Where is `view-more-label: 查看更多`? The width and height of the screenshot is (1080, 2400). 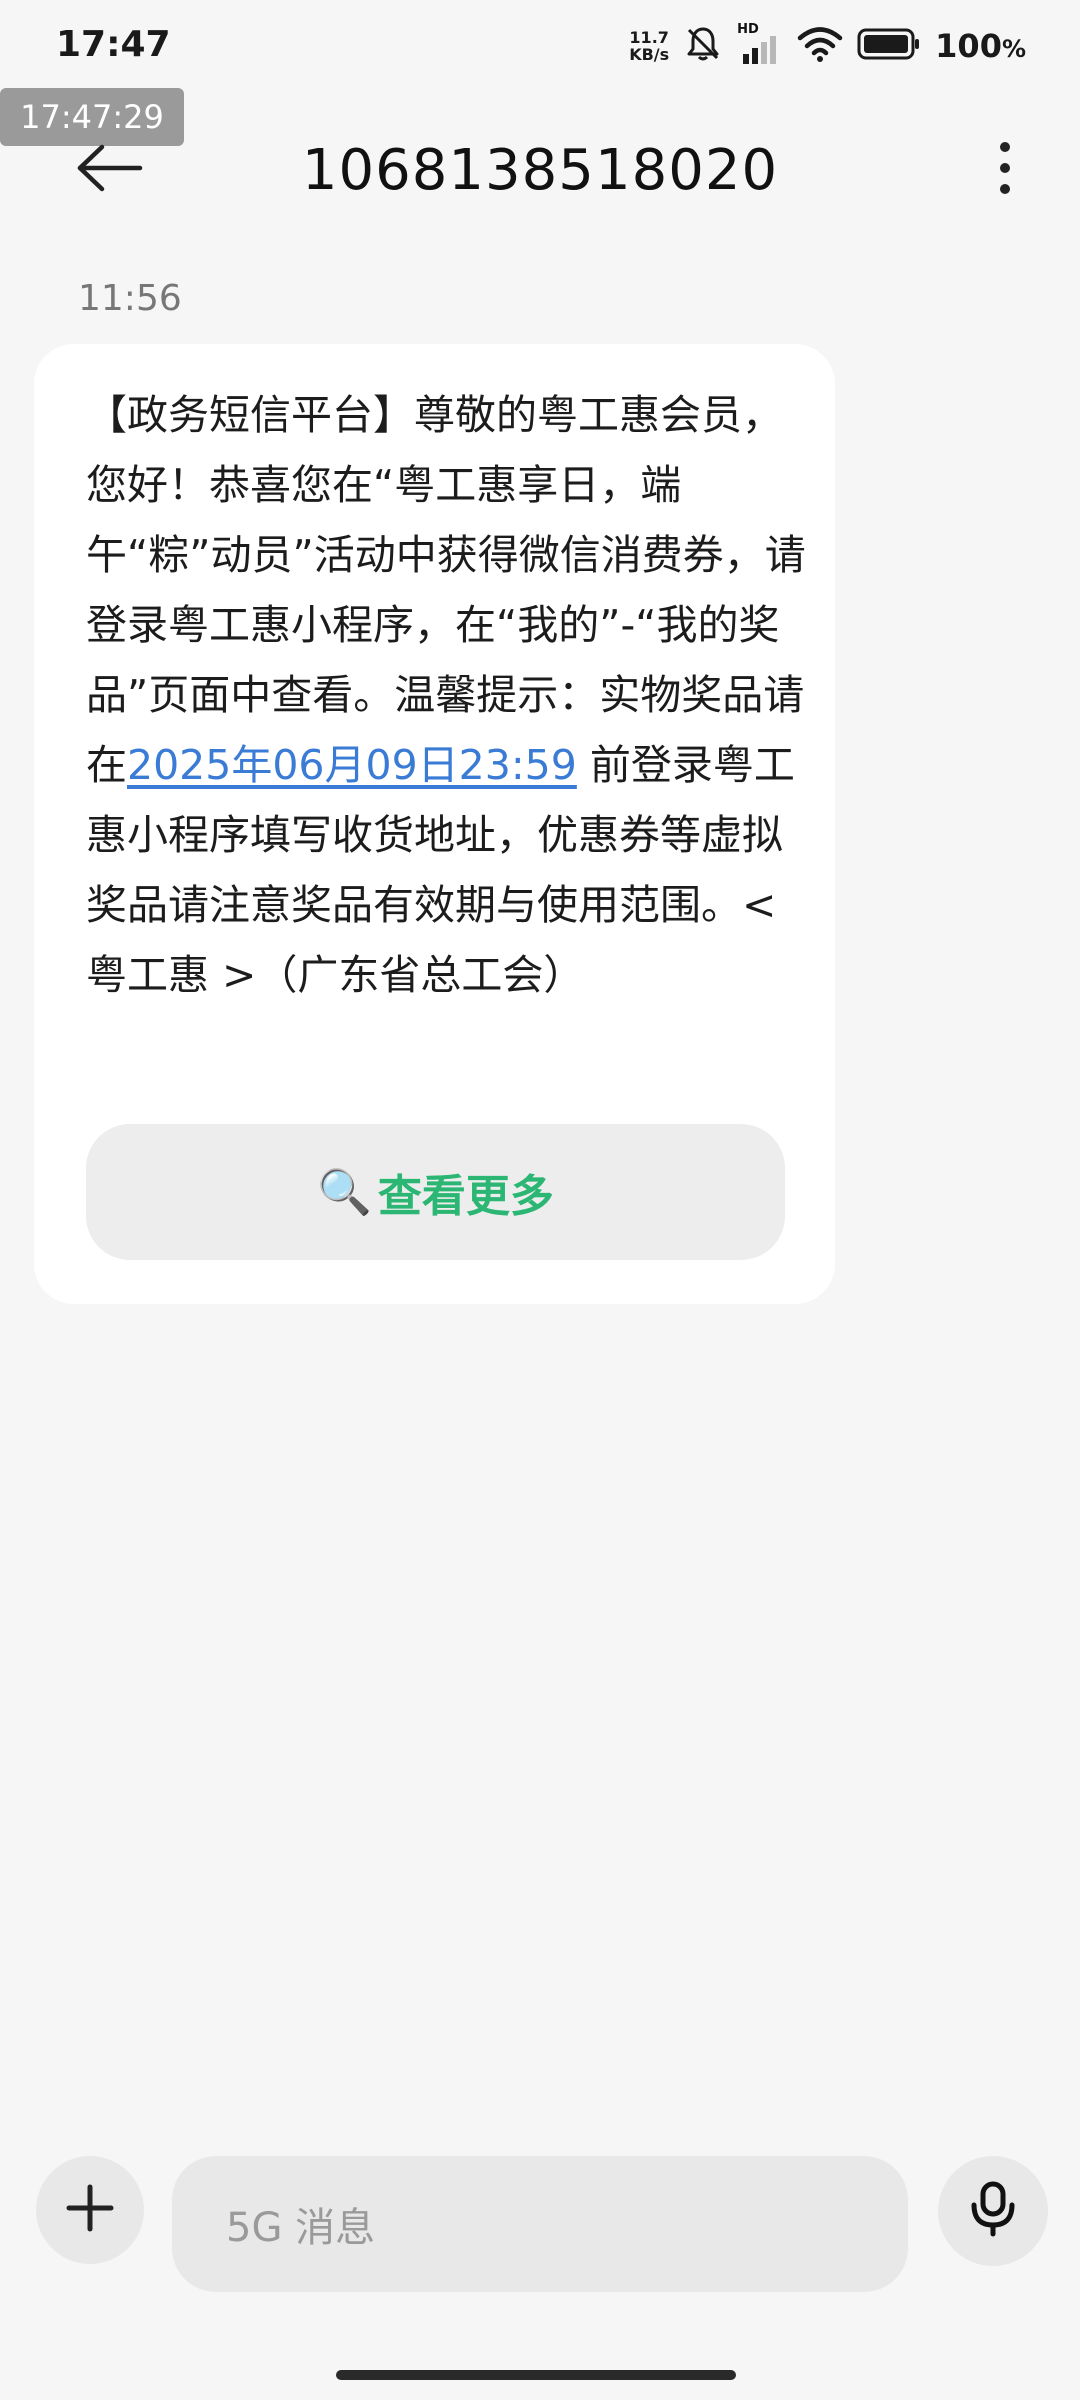 view-more-label: 查看更多 is located at coordinates (465, 1196).